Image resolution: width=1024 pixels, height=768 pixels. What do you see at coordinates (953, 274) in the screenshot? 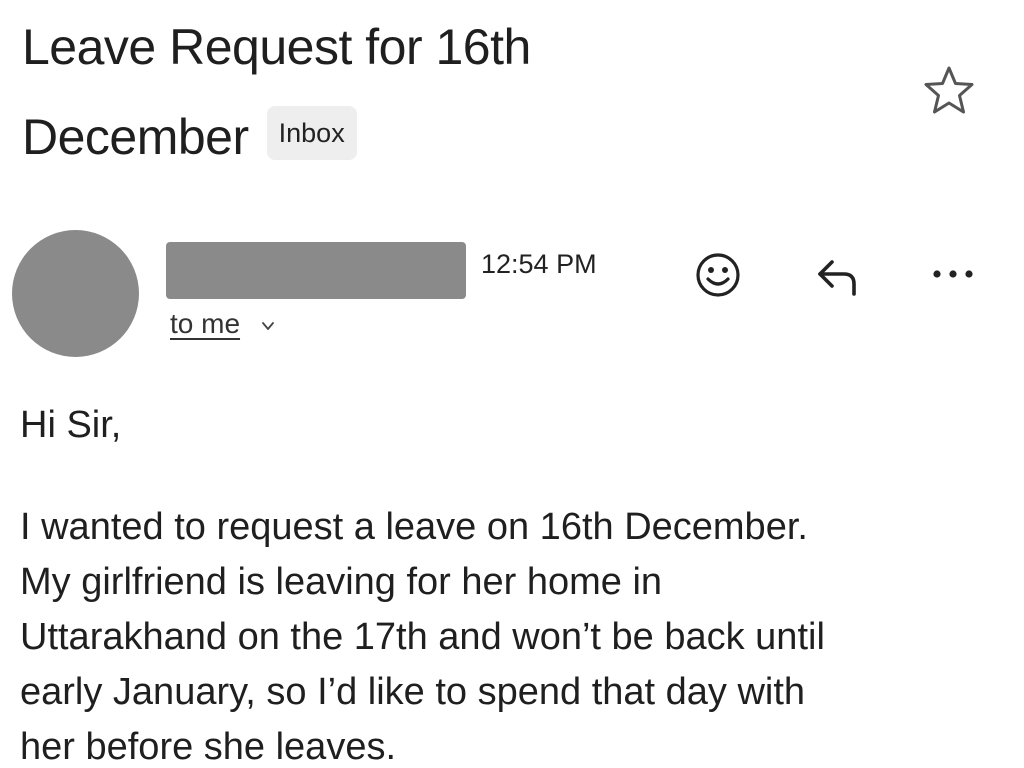
I see `more-horizontal-icon` at bounding box center [953, 274].